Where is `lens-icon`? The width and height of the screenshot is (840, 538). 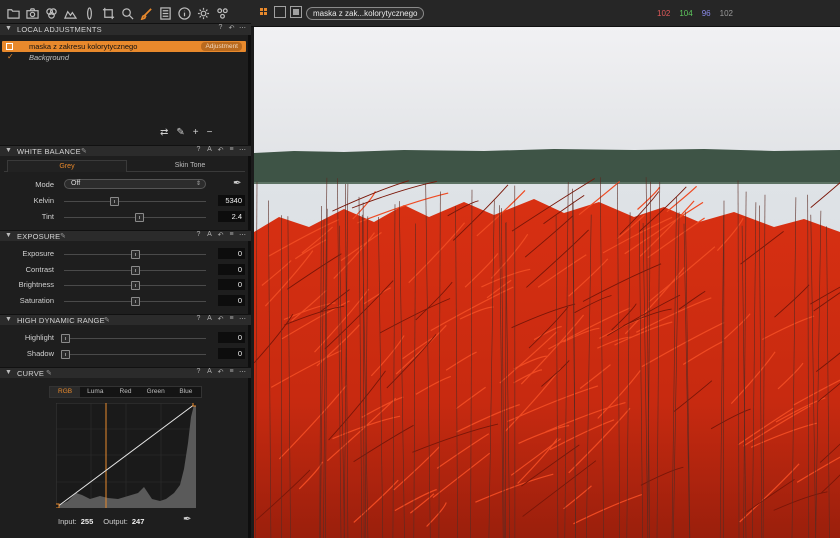
lens-icon is located at coordinates (89, 13).